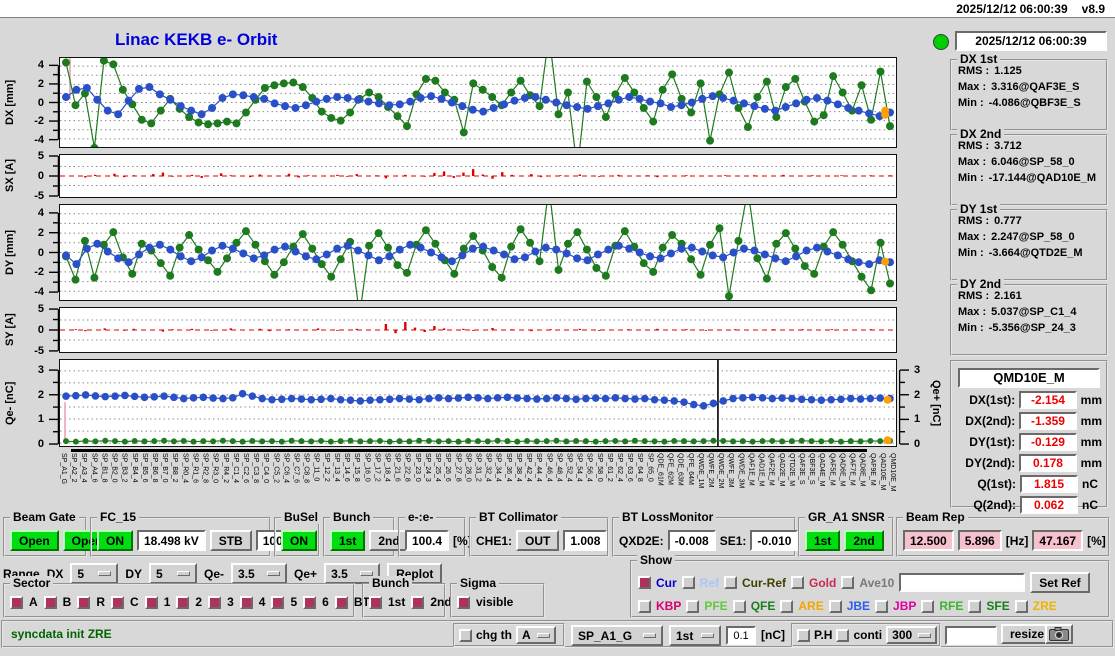  What do you see at coordinates (67, 602) in the screenshot?
I see `sector-group-label-b: B` at bounding box center [67, 602].